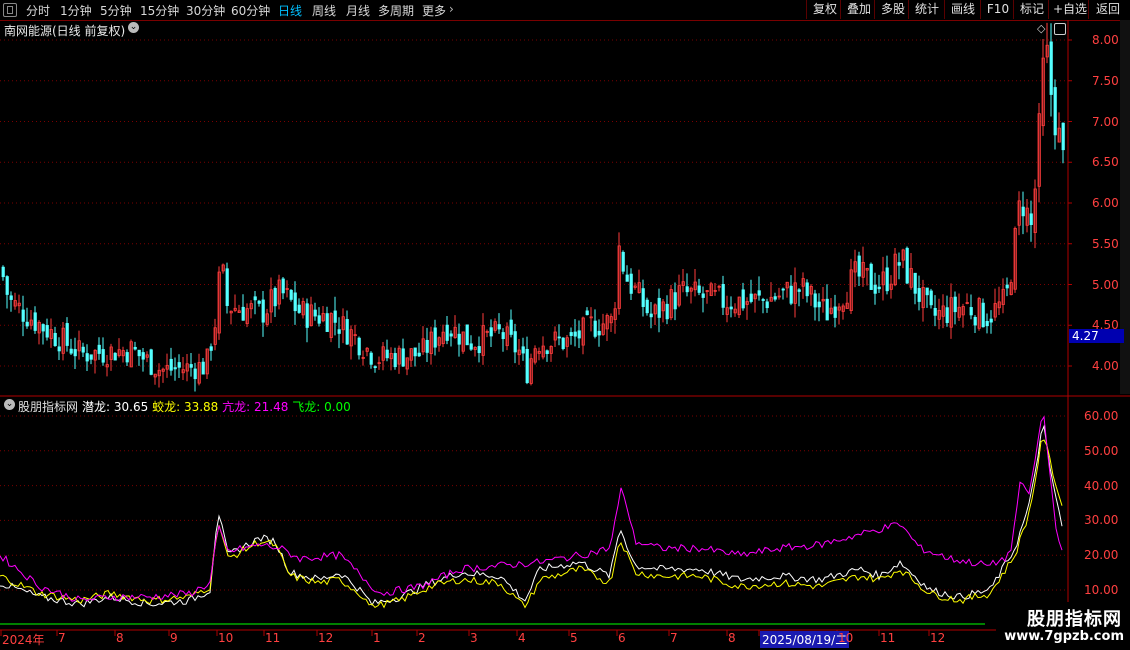 The height and width of the screenshot is (650, 1130). Describe the element at coordinates (337, 407) in the screenshot. I see `feilong-value: 0.00` at that location.